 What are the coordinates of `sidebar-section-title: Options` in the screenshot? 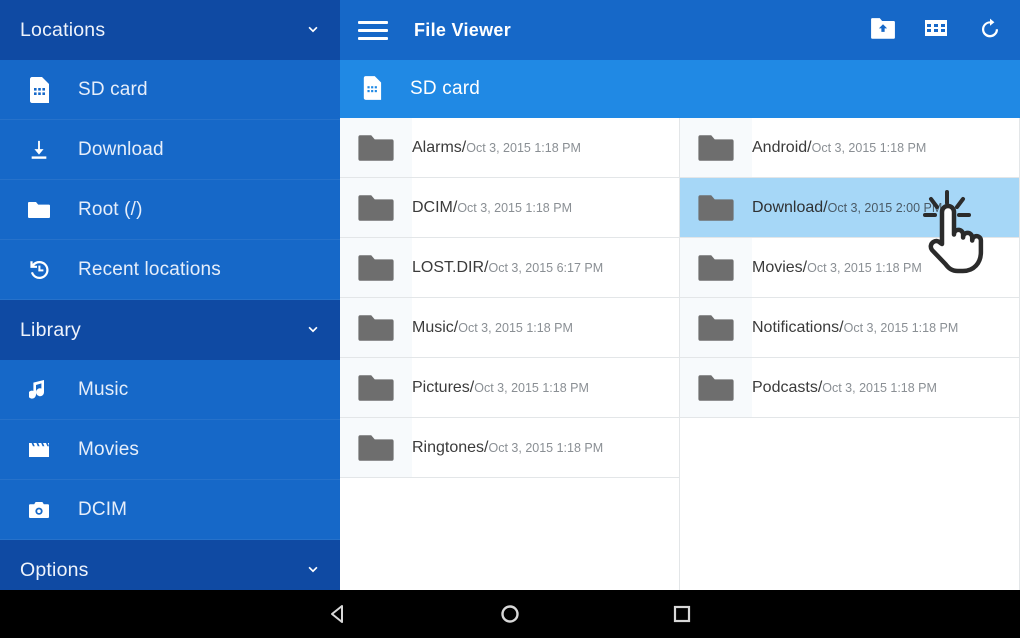 It's located at (54, 569).